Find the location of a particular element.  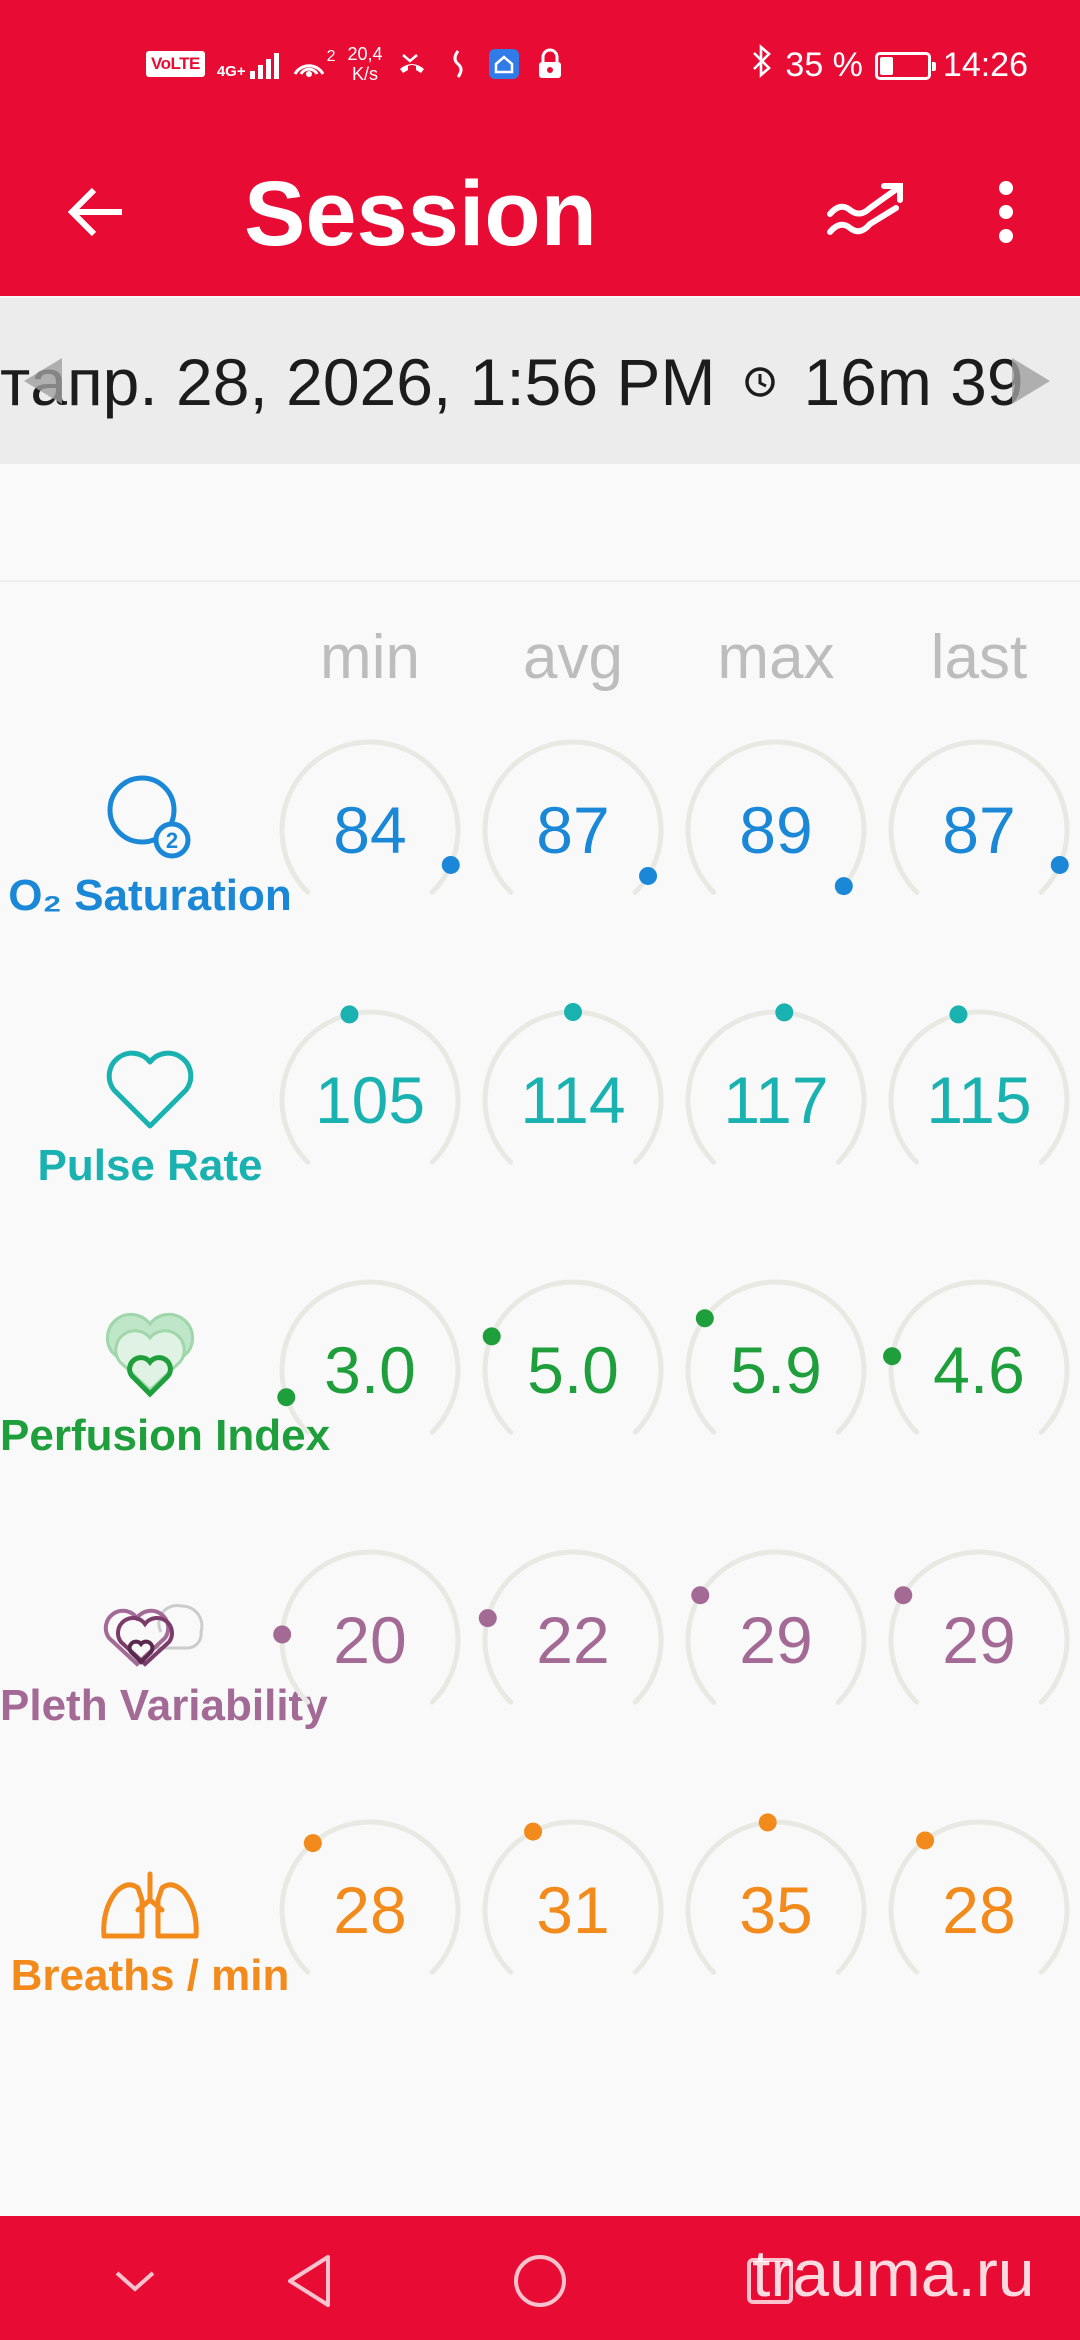

trends-button is located at coordinates (866, 212).